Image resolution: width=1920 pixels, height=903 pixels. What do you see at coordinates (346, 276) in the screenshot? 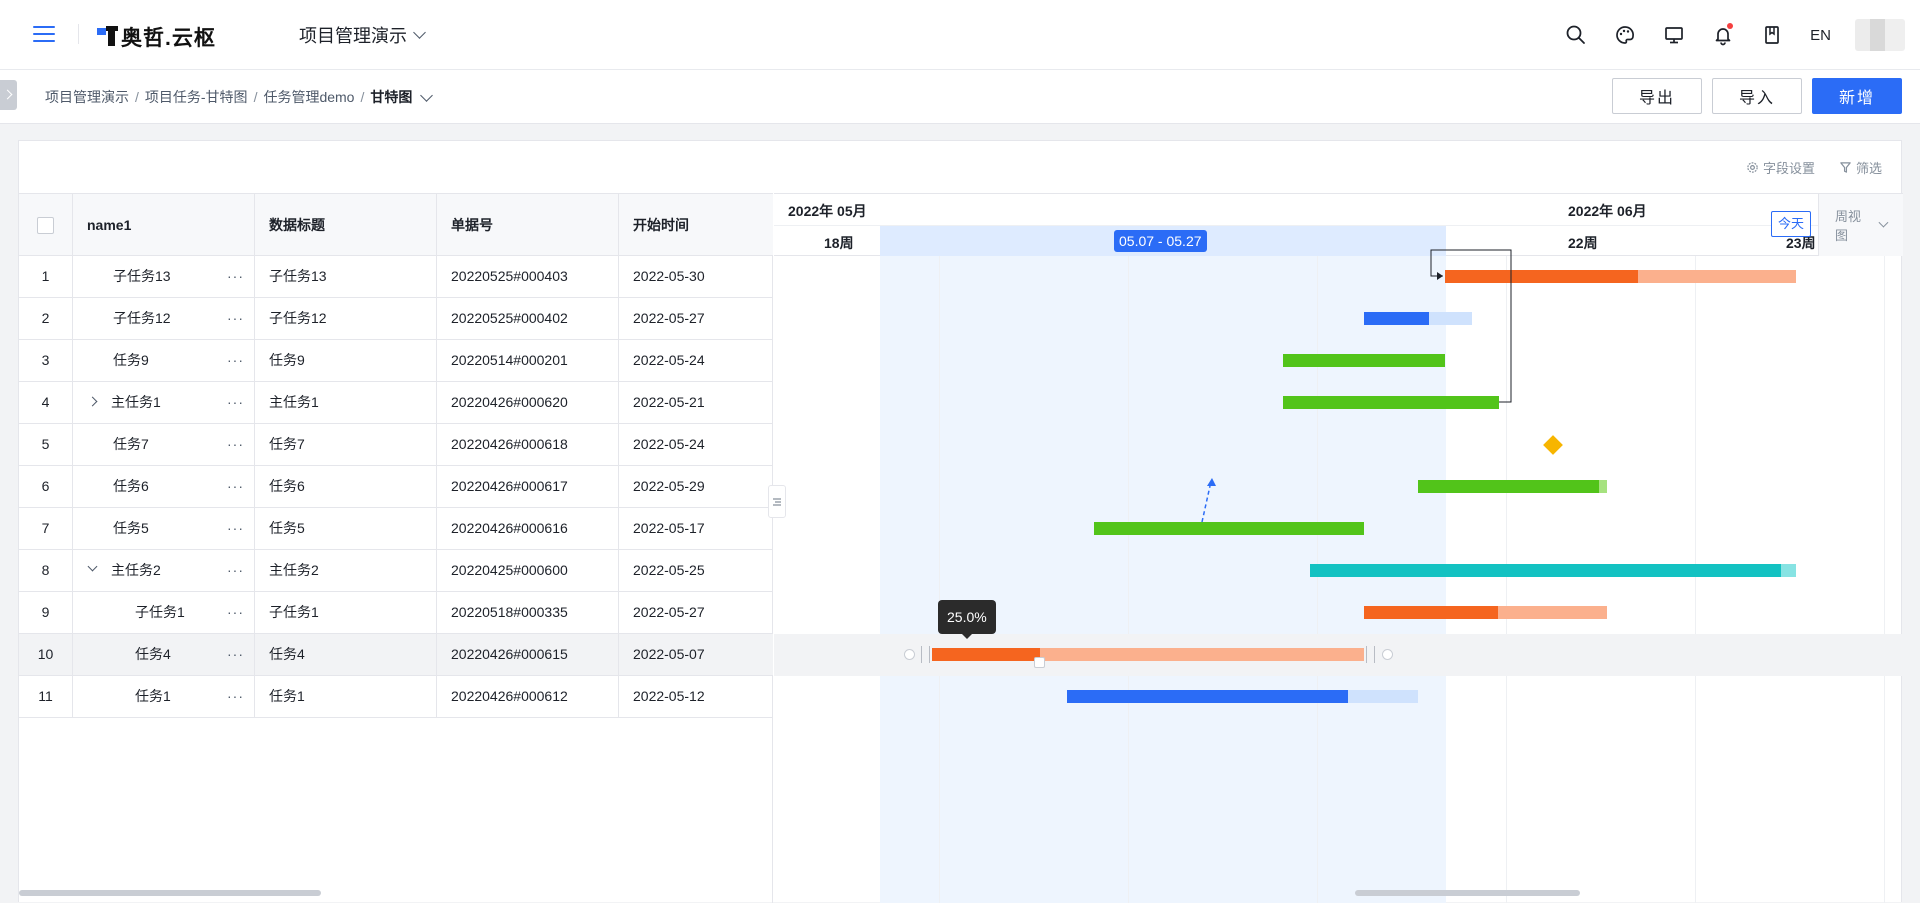
I see `title-cell: 子任务13` at bounding box center [346, 276].